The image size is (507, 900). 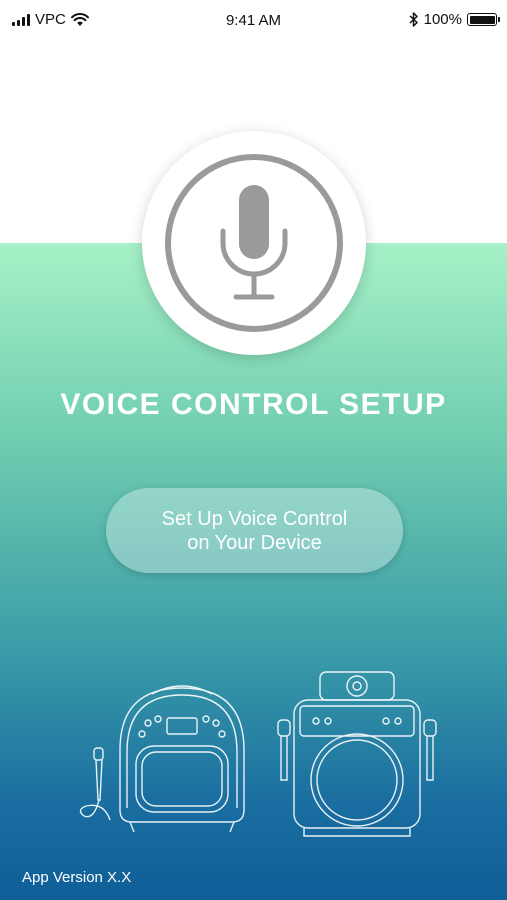 I want to click on setup-button-line1: Set Up Voice Control, so click(x=254, y=518).